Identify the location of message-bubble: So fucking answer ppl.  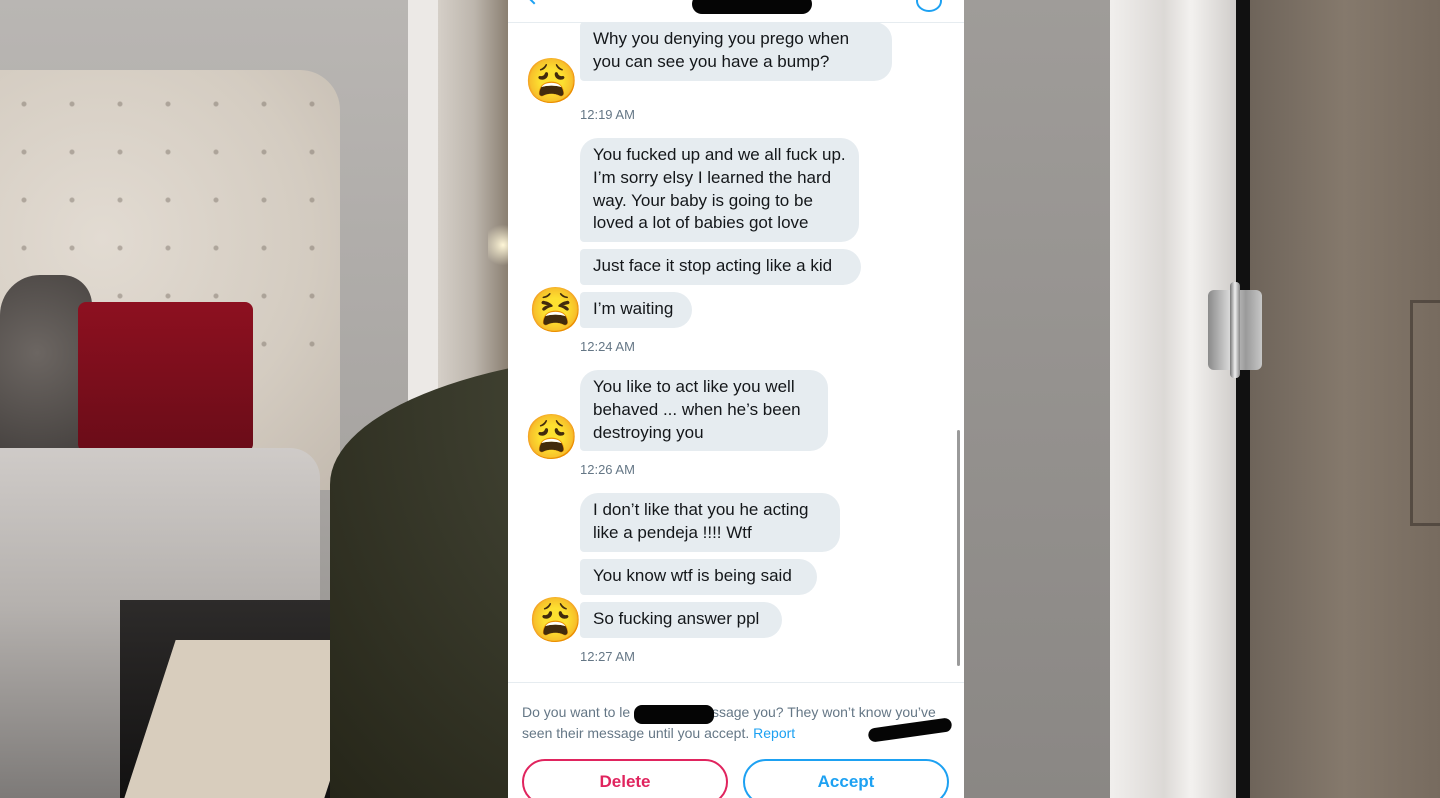
(681, 620).